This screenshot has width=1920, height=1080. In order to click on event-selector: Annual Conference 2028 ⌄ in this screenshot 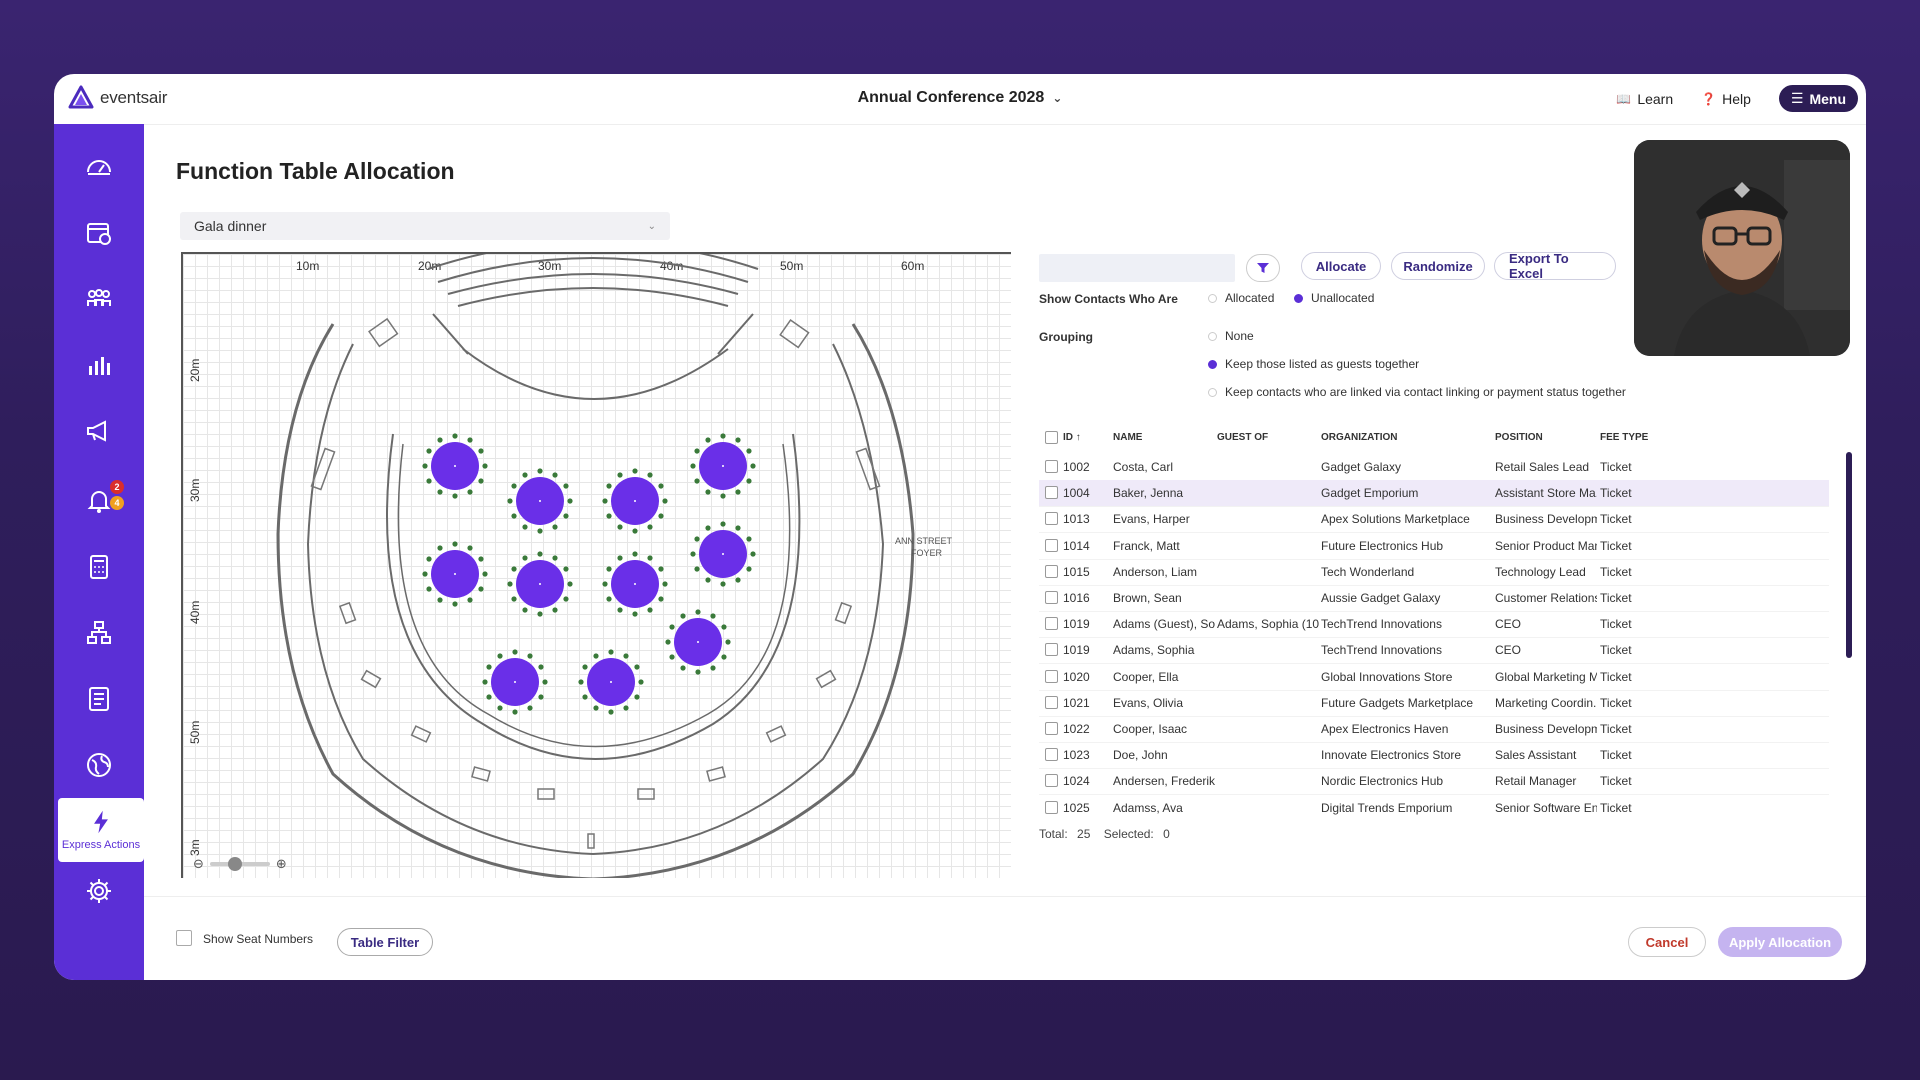, I will do `click(960, 98)`.